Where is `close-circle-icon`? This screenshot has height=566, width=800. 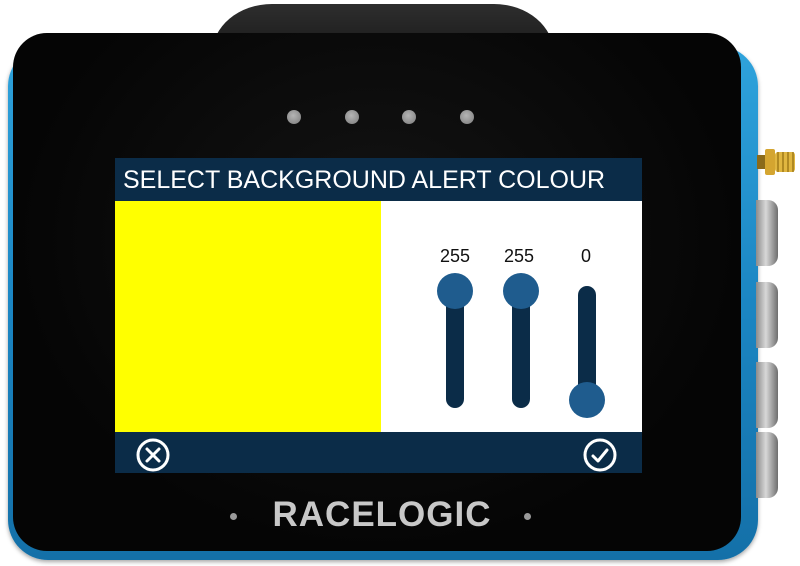 close-circle-icon is located at coordinates (153, 455).